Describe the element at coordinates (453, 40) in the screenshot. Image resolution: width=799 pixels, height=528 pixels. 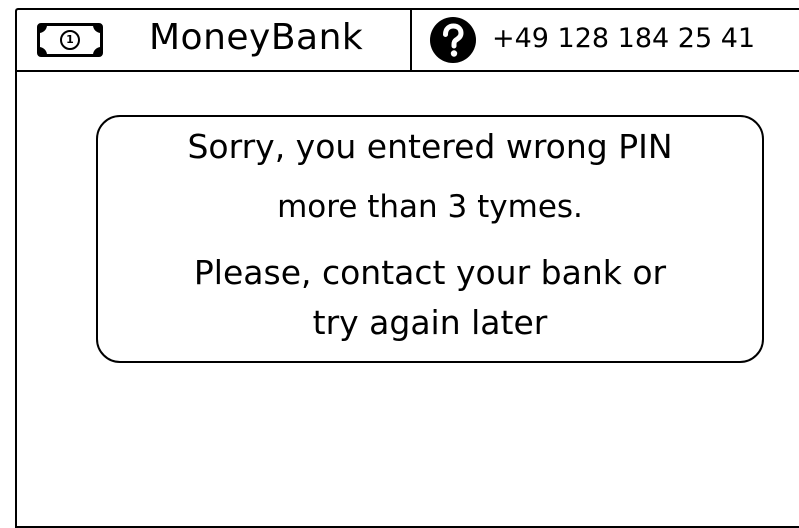
I see `question-circle-icon` at that location.